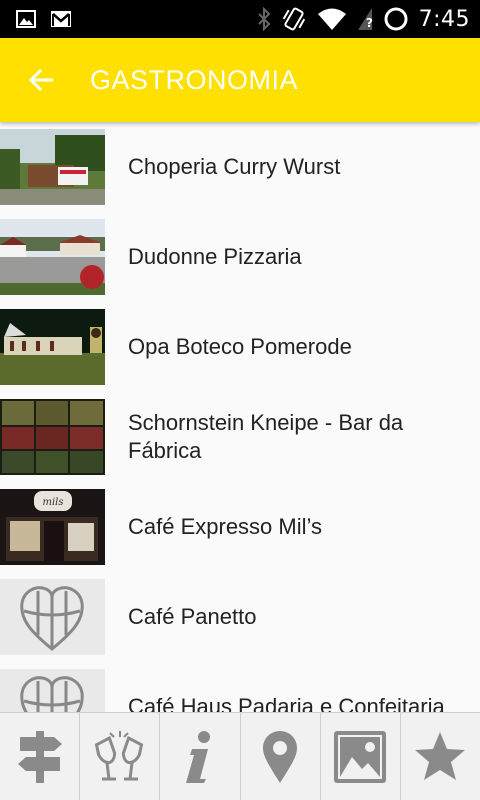  Describe the element at coordinates (264, 19) in the screenshot. I see `bluetooth-icon` at that location.